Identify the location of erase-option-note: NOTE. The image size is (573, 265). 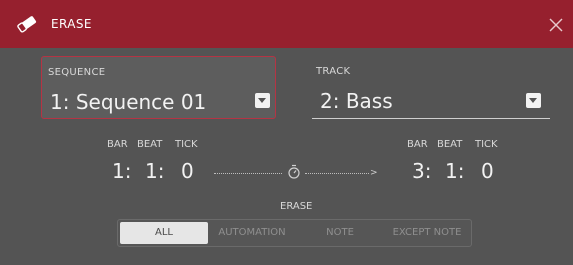
(340, 233).